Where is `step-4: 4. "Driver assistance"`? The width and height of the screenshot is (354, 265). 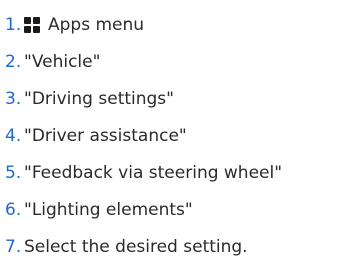
step-4: 4. "Driver assistance" is located at coordinates (177, 135).